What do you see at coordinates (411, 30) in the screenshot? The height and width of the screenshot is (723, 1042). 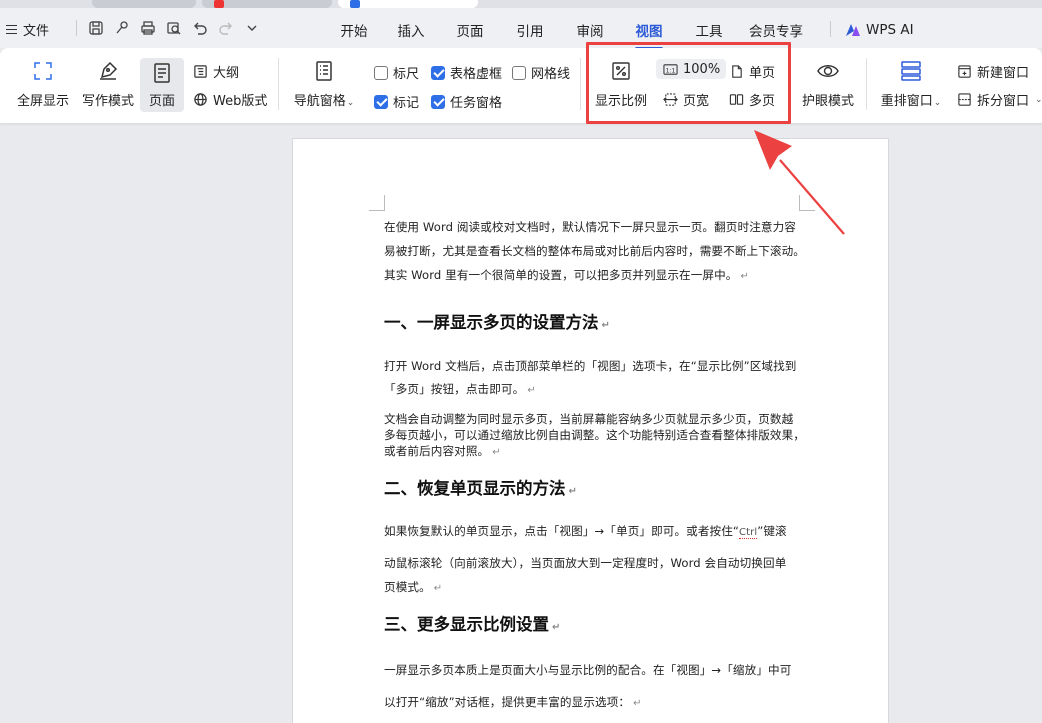 I see `tab-insert: 插入` at bounding box center [411, 30].